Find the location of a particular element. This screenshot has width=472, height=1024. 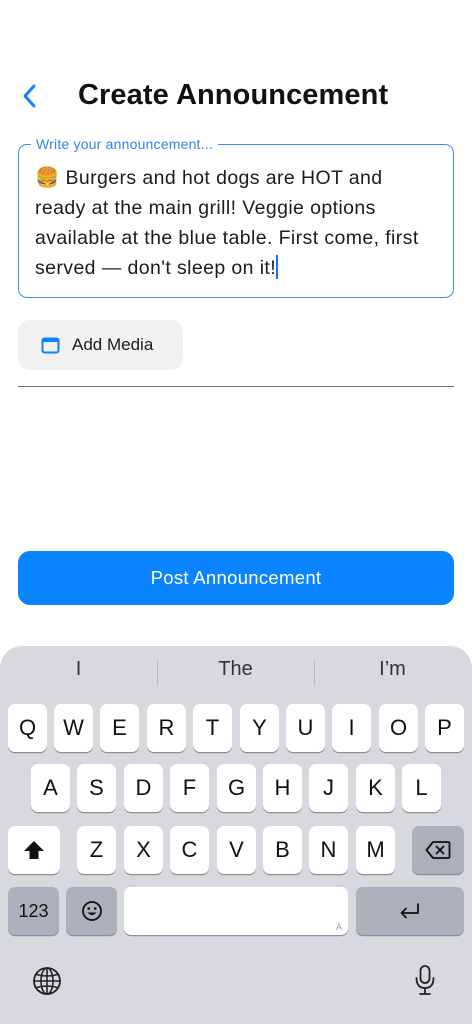

key-v: V is located at coordinates (236, 850).